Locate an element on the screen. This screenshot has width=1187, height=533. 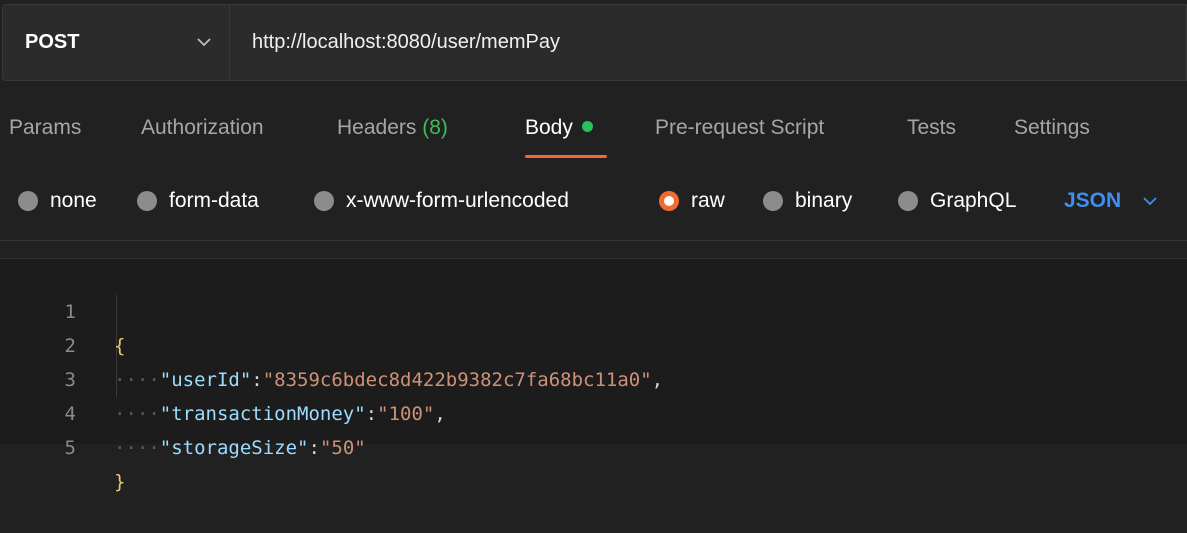
radio-form-data: form-data is located at coordinates (198, 201).